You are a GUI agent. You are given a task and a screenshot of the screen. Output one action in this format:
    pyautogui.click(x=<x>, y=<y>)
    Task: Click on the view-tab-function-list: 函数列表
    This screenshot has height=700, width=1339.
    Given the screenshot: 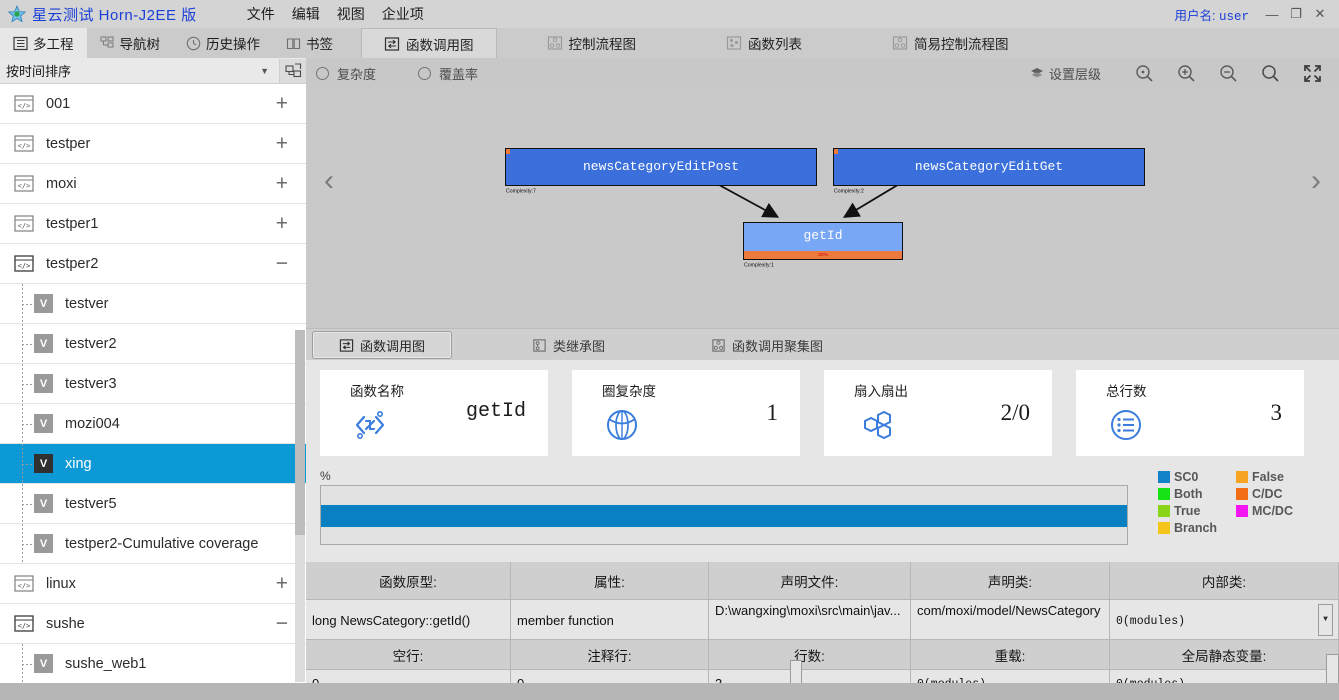 What is the action you would take?
    pyautogui.click(x=764, y=43)
    